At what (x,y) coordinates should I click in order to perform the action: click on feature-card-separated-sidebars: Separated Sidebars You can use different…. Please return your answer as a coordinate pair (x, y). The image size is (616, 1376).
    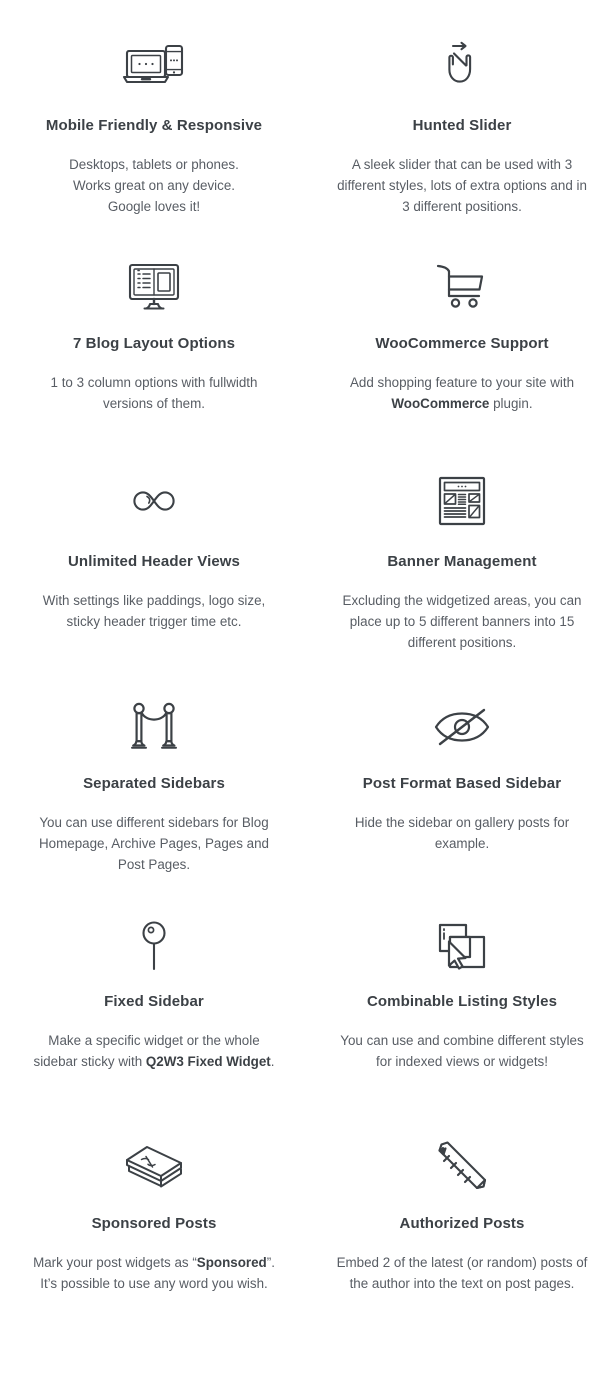
    Looking at the image, I should click on (154, 806).